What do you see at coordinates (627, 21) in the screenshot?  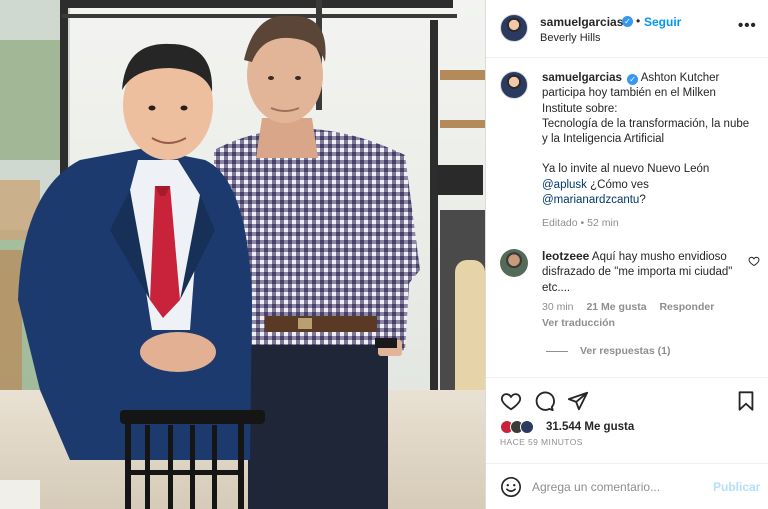 I see `verified-badge-icon: ✓` at bounding box center [627, 21].